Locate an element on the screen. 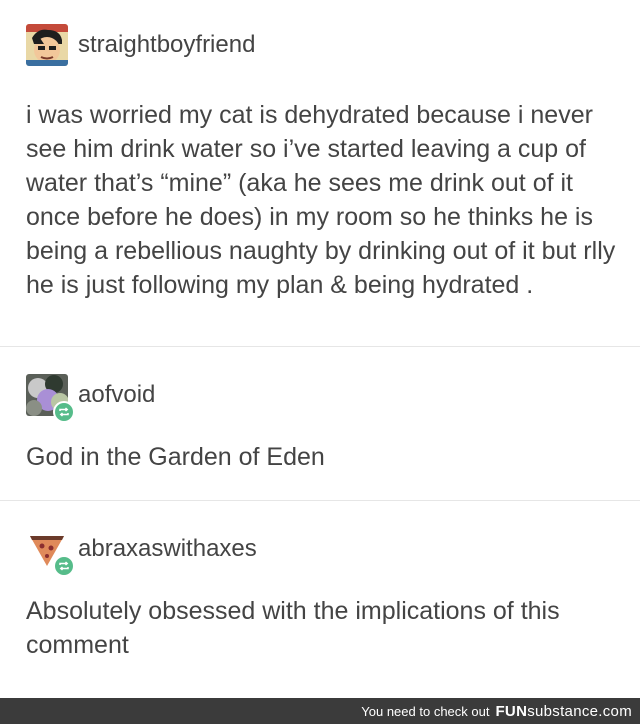 The height and width of the screenshot is (724, 640). brand-suffix: substance.com is located at coordinates (579, 711).